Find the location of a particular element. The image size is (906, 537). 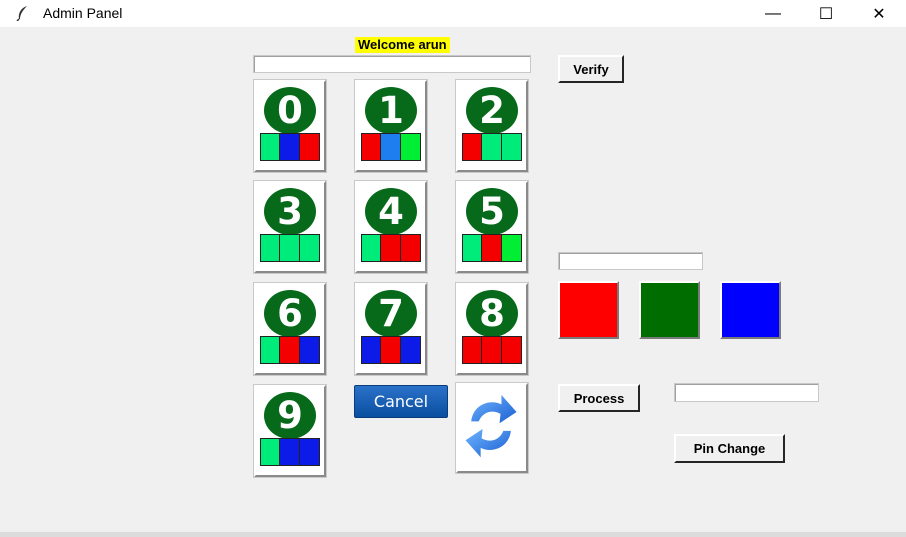

digit-label: 8 is located at coordinates (492, 313).